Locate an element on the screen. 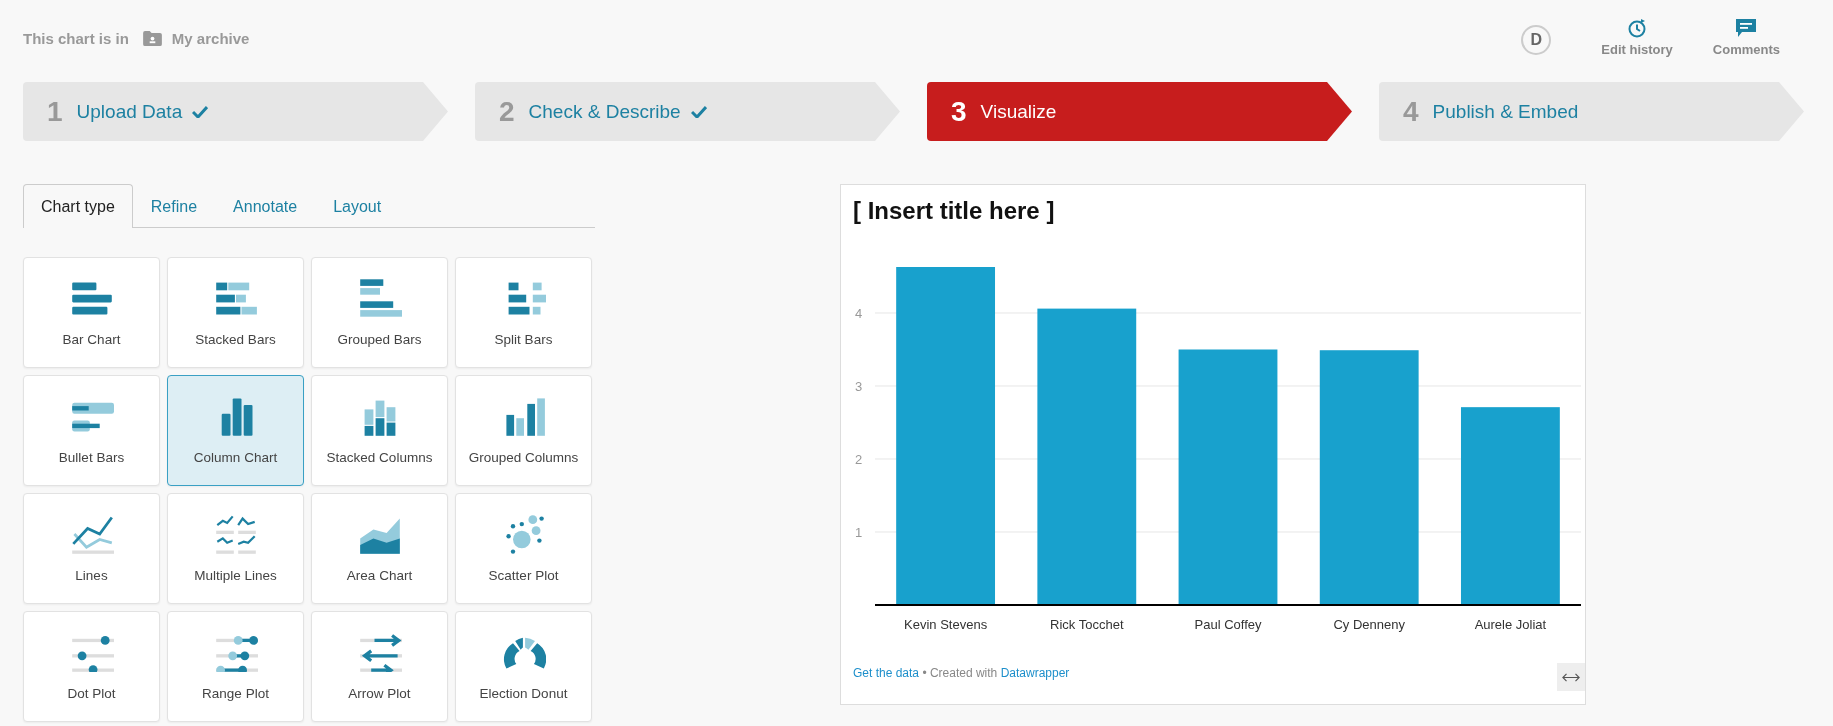  y-axis-label: 1 is located at coordinates (859, 532).